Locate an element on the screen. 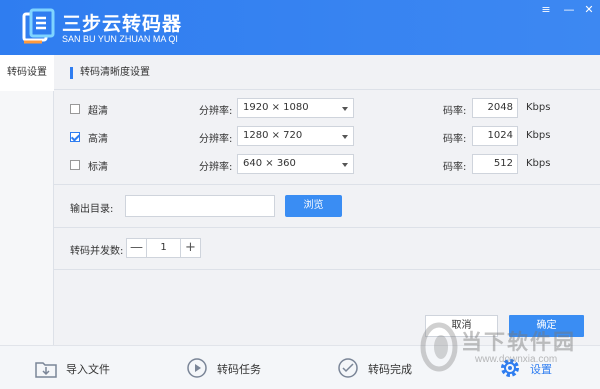  confirm-button: 确定 is located at coordinates (546, 326).